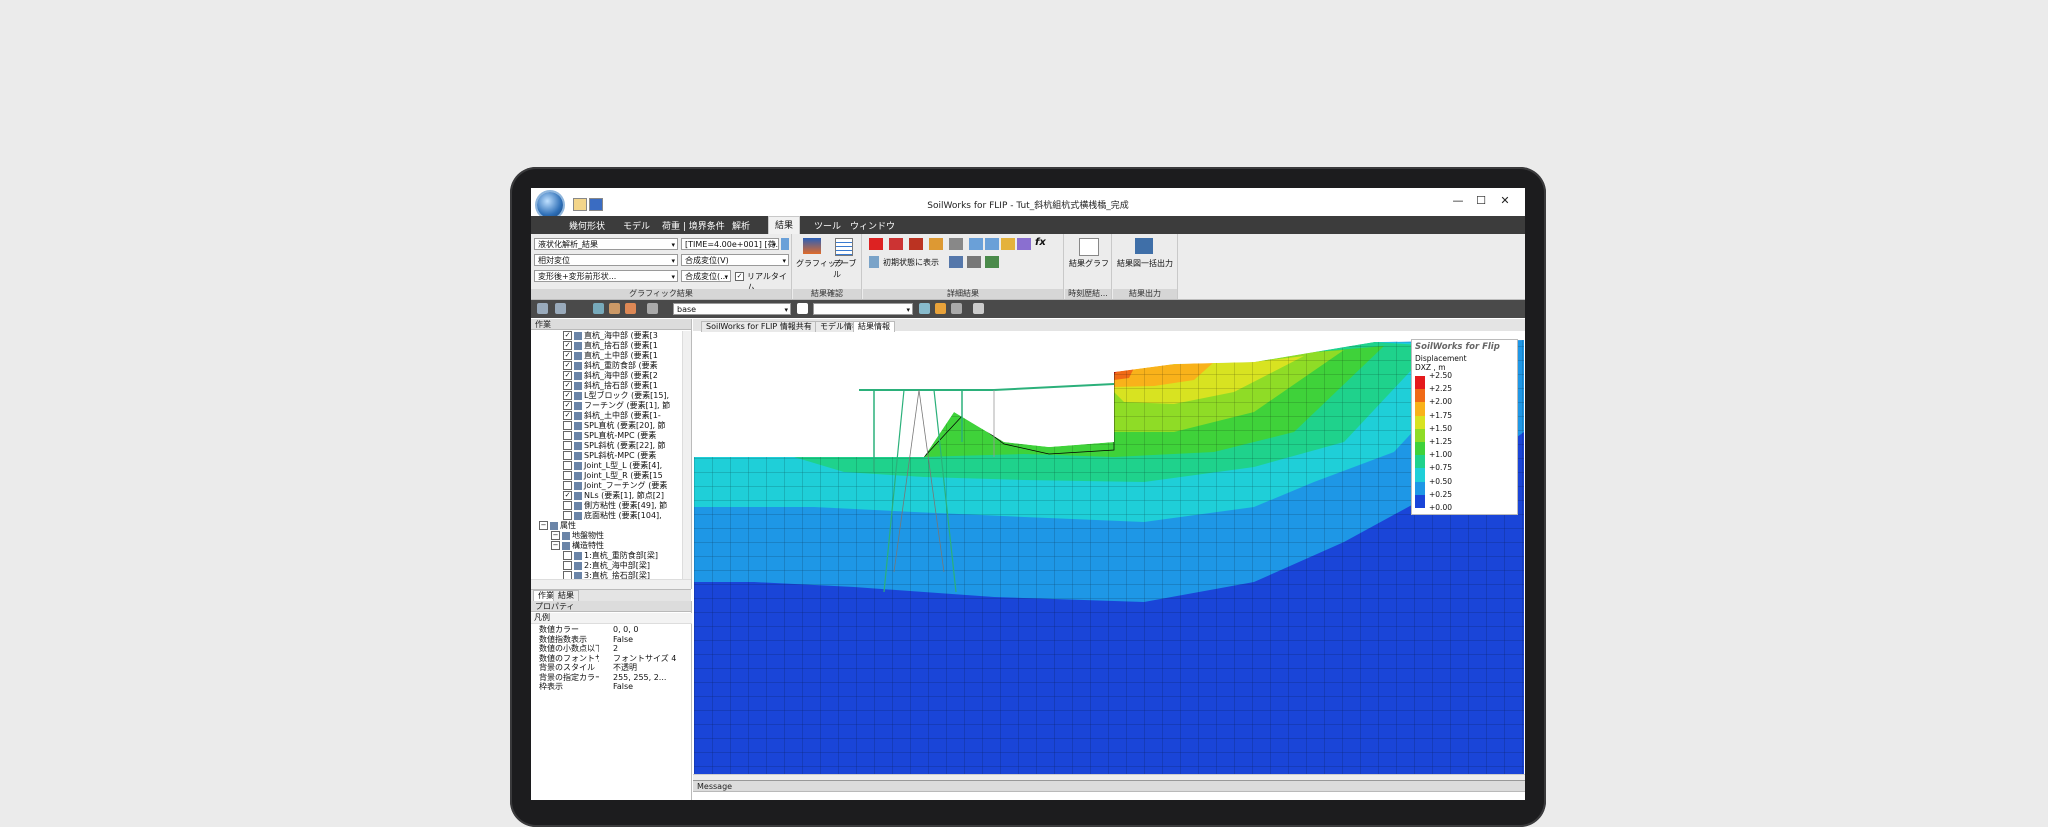 This screenshot has width=2048, height=827. I want to click on tree-hscrollbar, so click(611, 584).